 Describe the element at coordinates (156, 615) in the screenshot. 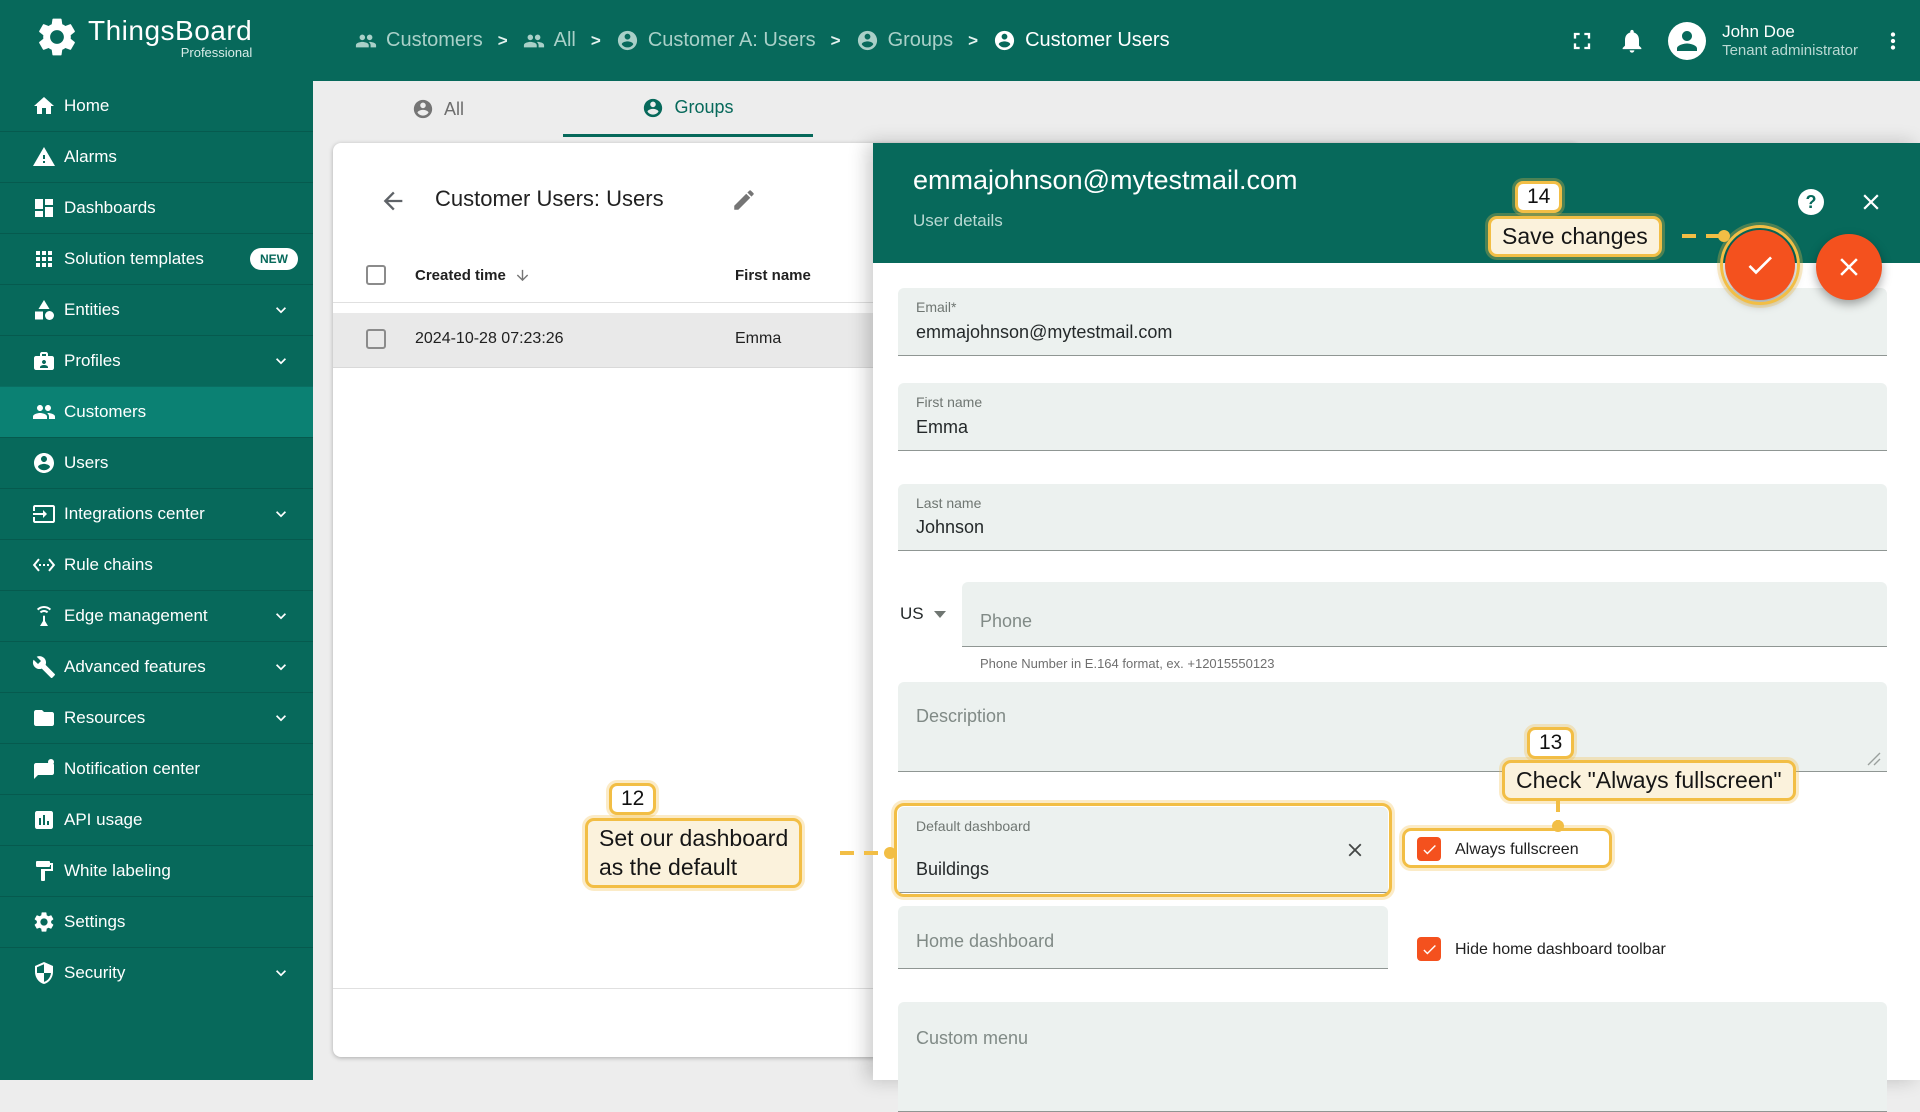

I see `sidebar-item-edge-management: Edge management` at that location.